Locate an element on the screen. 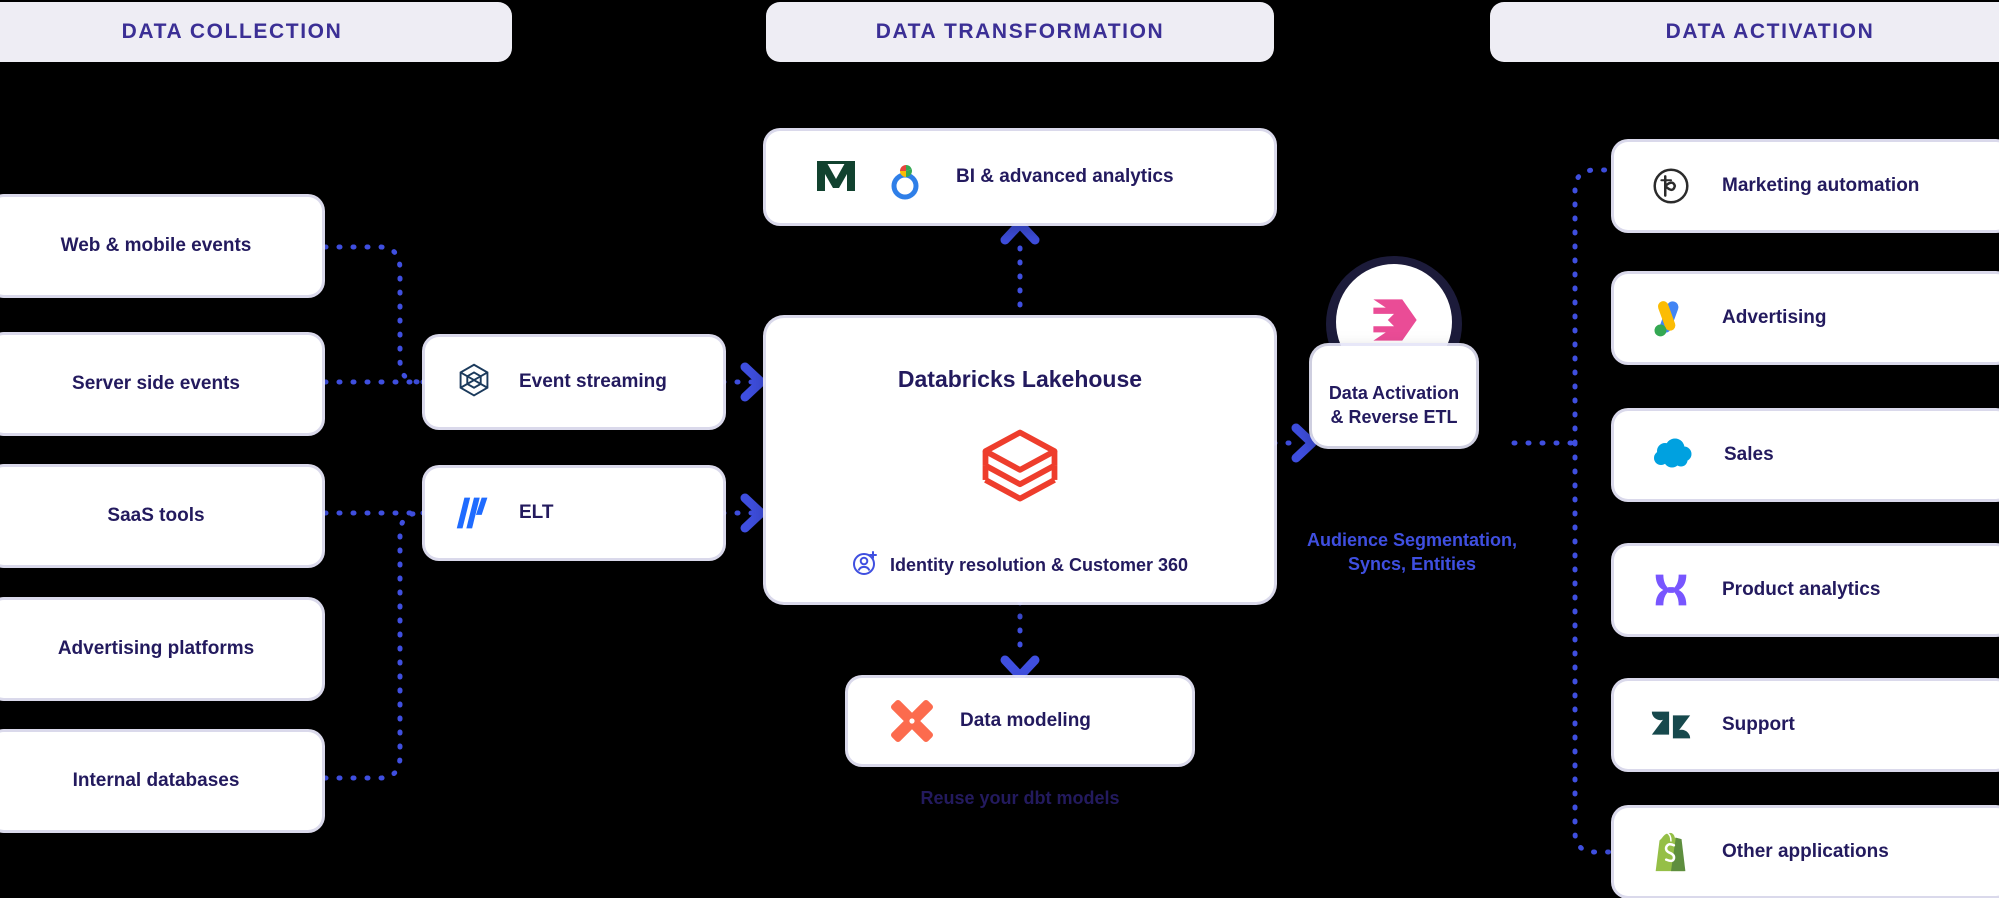  column-header-label: DATA COLLECTION is located at coordinates (232, 31).